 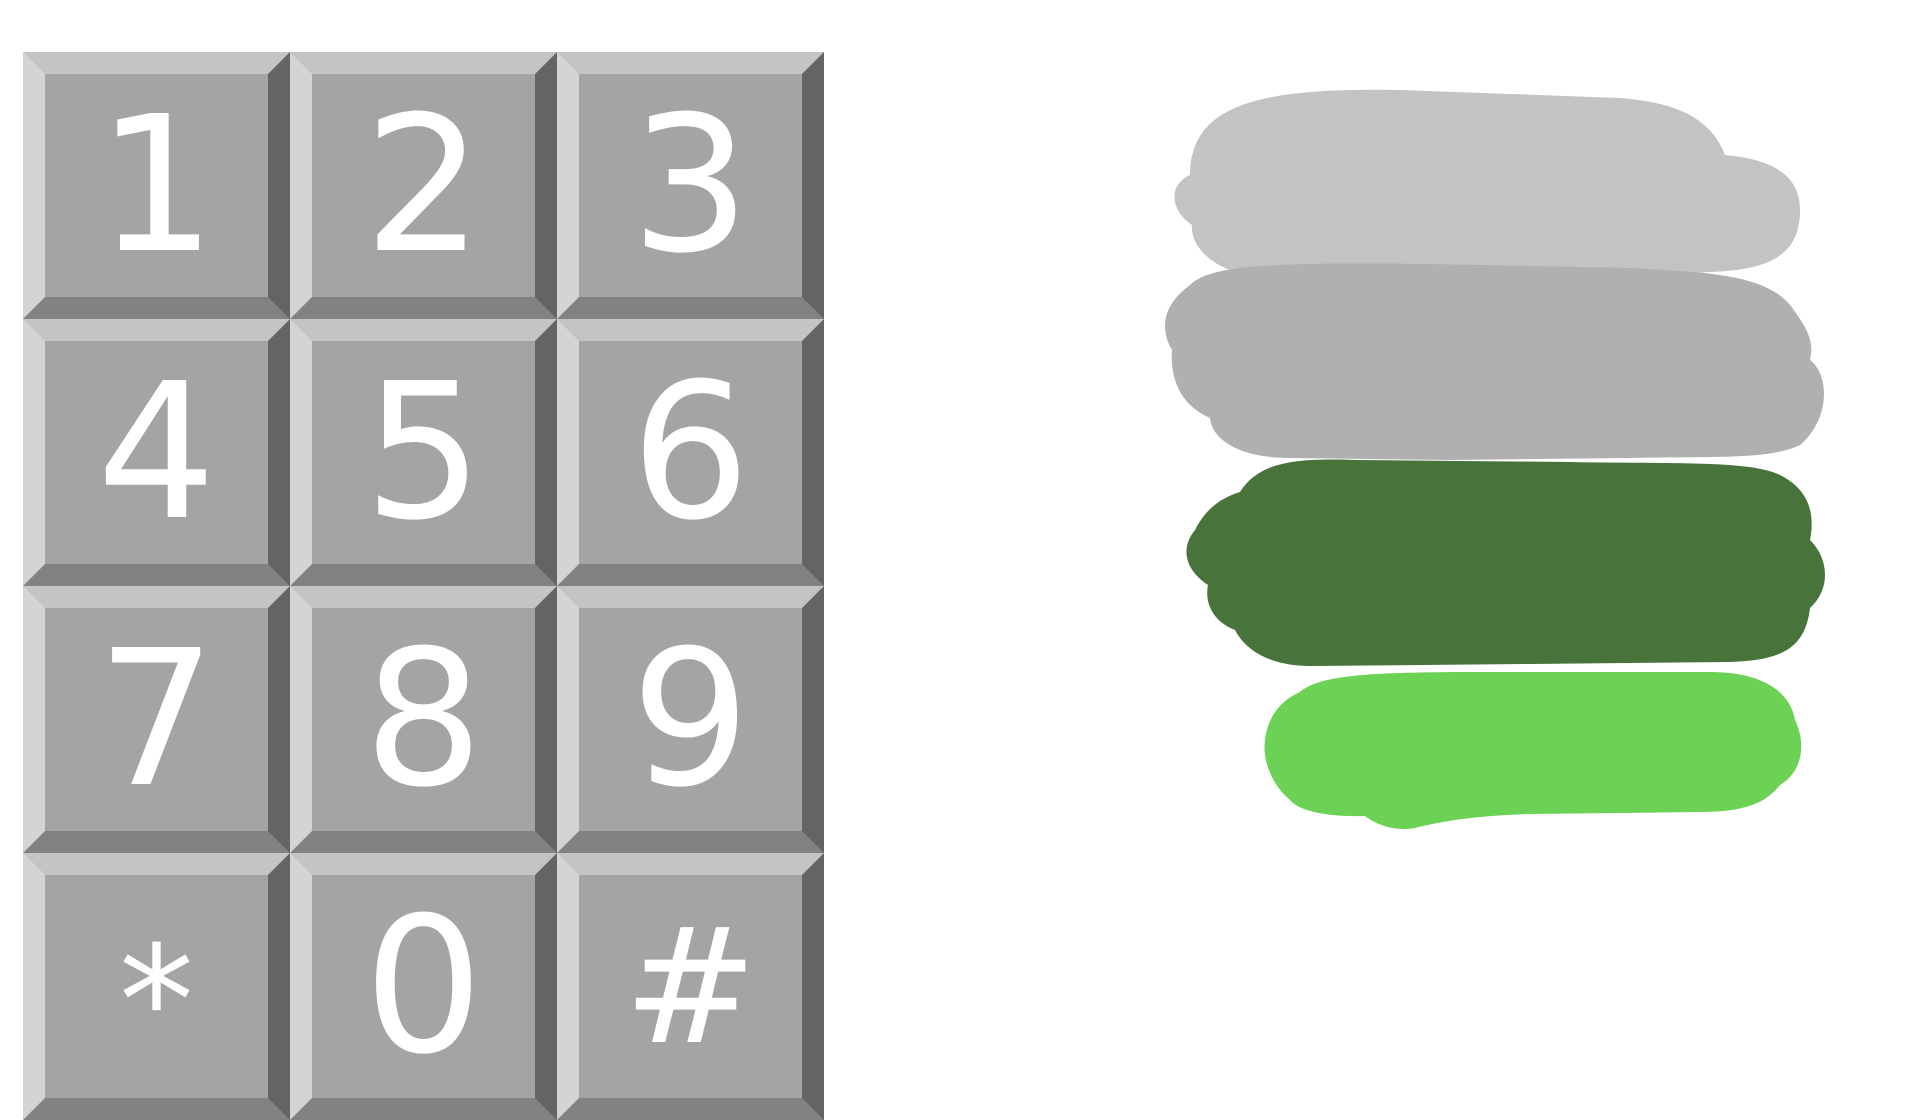 I want to click on key-star: *, so click(x=156, y=986).